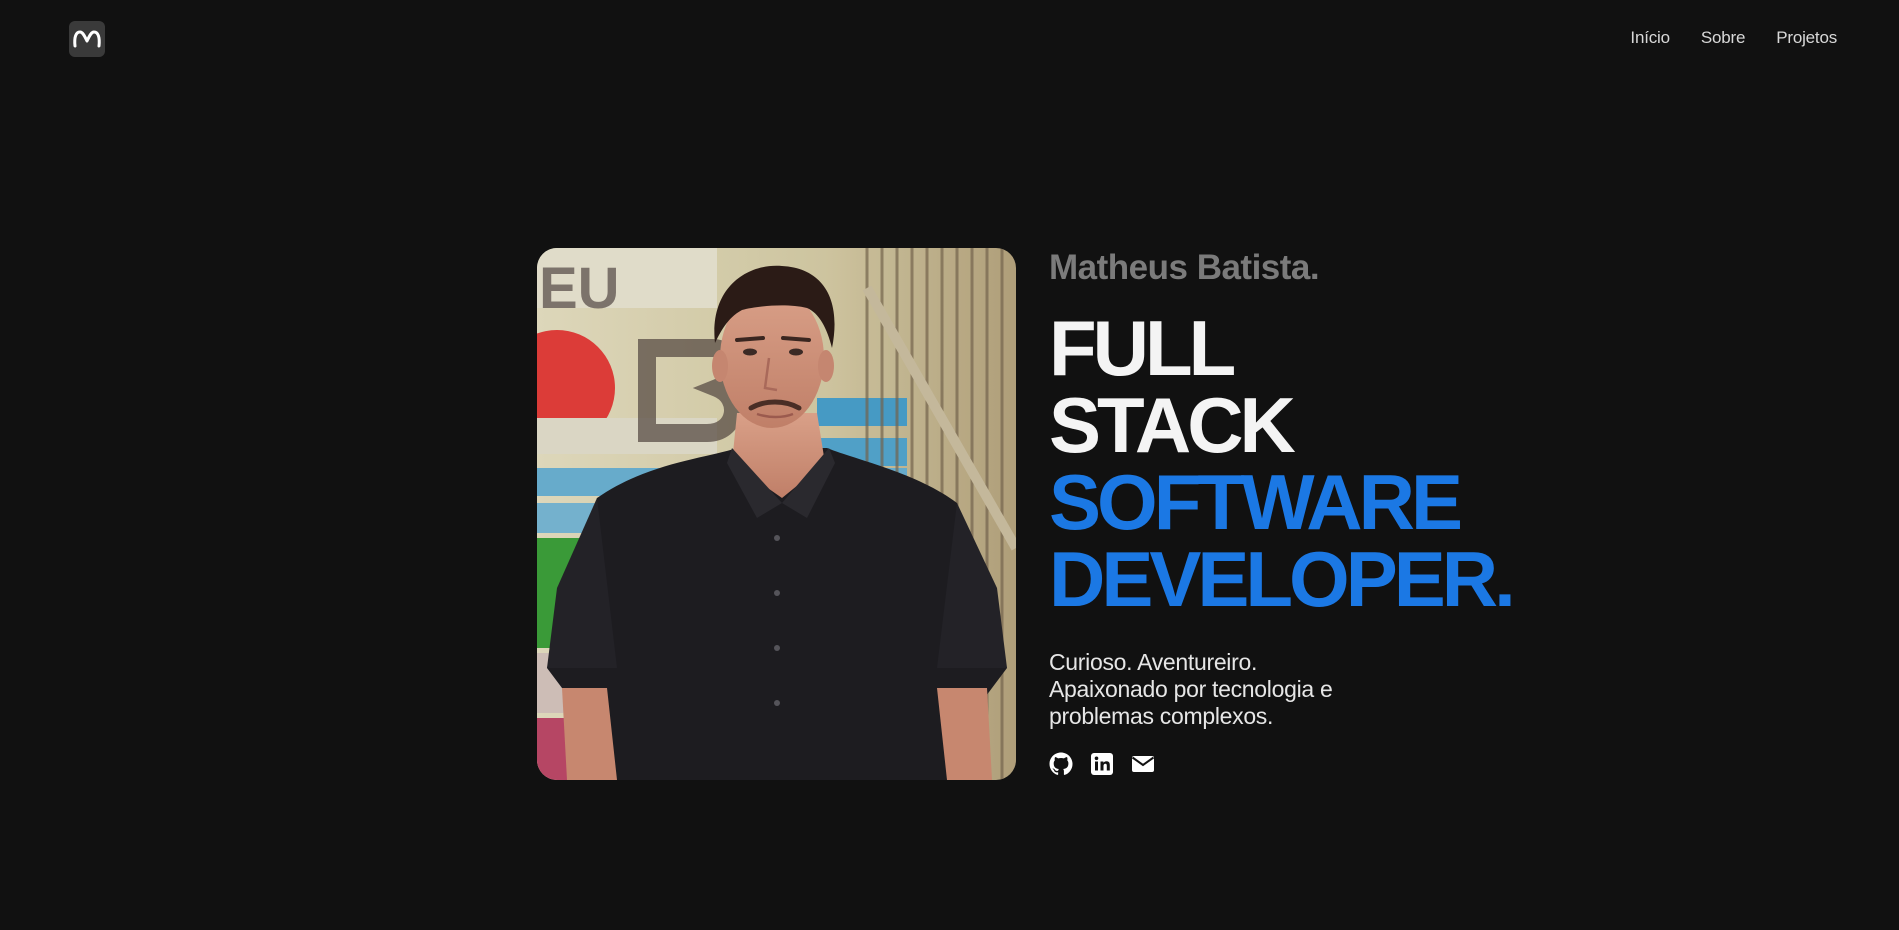  Describe the element at coordinates (1282, 579) in the screenshot. I see `headline-line-4: DEVELOPER.` at that location.